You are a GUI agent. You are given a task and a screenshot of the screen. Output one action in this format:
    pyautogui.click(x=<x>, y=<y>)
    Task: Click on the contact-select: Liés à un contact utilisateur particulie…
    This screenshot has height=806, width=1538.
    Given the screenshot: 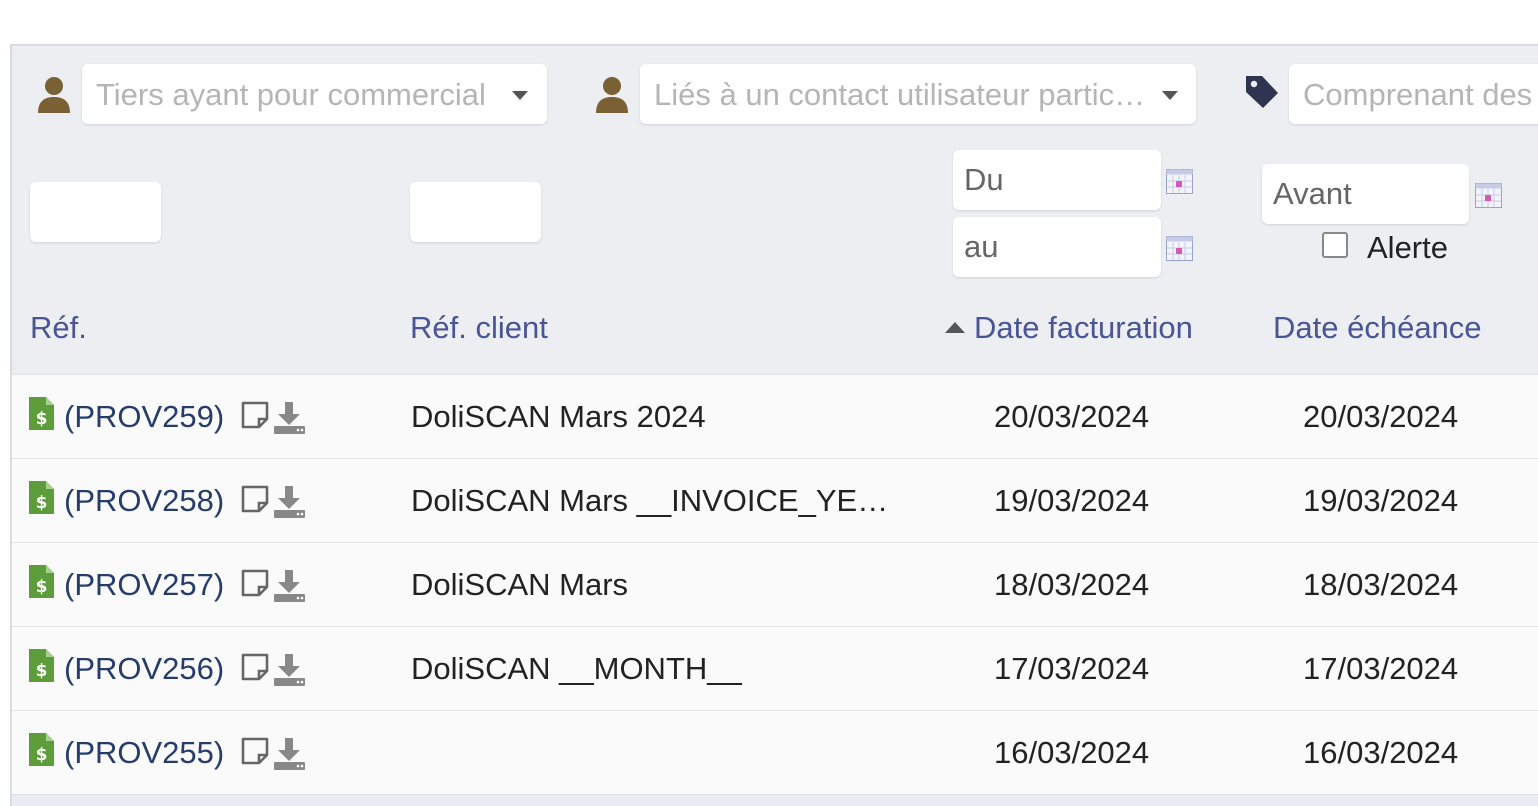 What is the action you would take?
    pyautogui.click(x=918, y=94)
    